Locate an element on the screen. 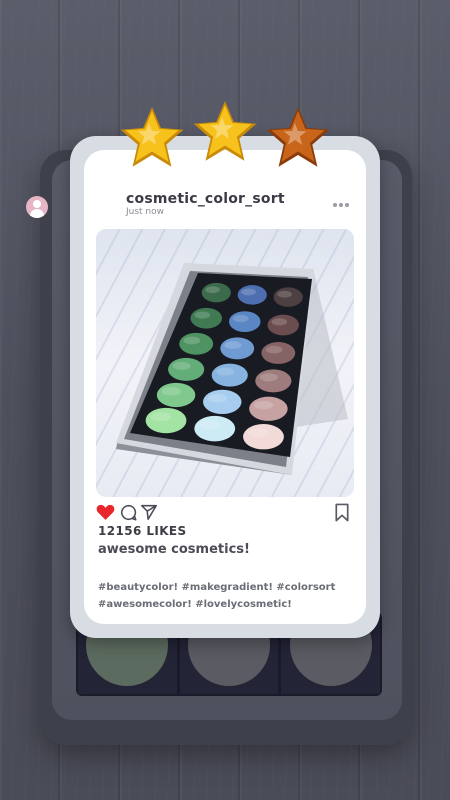 Image resolution: width=450 pixels, height=800 pixels. post-timestamp: Just now is located at coordinates (145, 212).